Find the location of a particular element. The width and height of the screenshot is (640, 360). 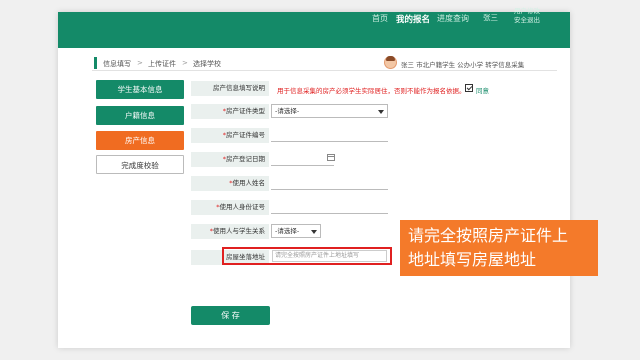

sidebar-item-property: 房产信息 is located at coordinates (140, 140).